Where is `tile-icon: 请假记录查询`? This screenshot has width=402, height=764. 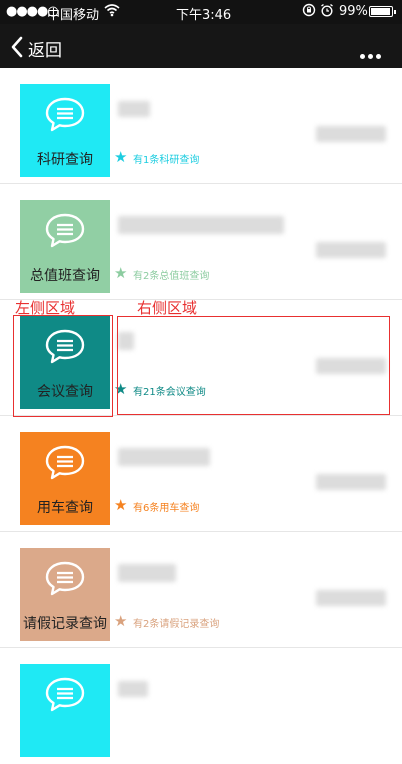
tile-icon: 请假记录查询 is located at coordinates (65, 594).